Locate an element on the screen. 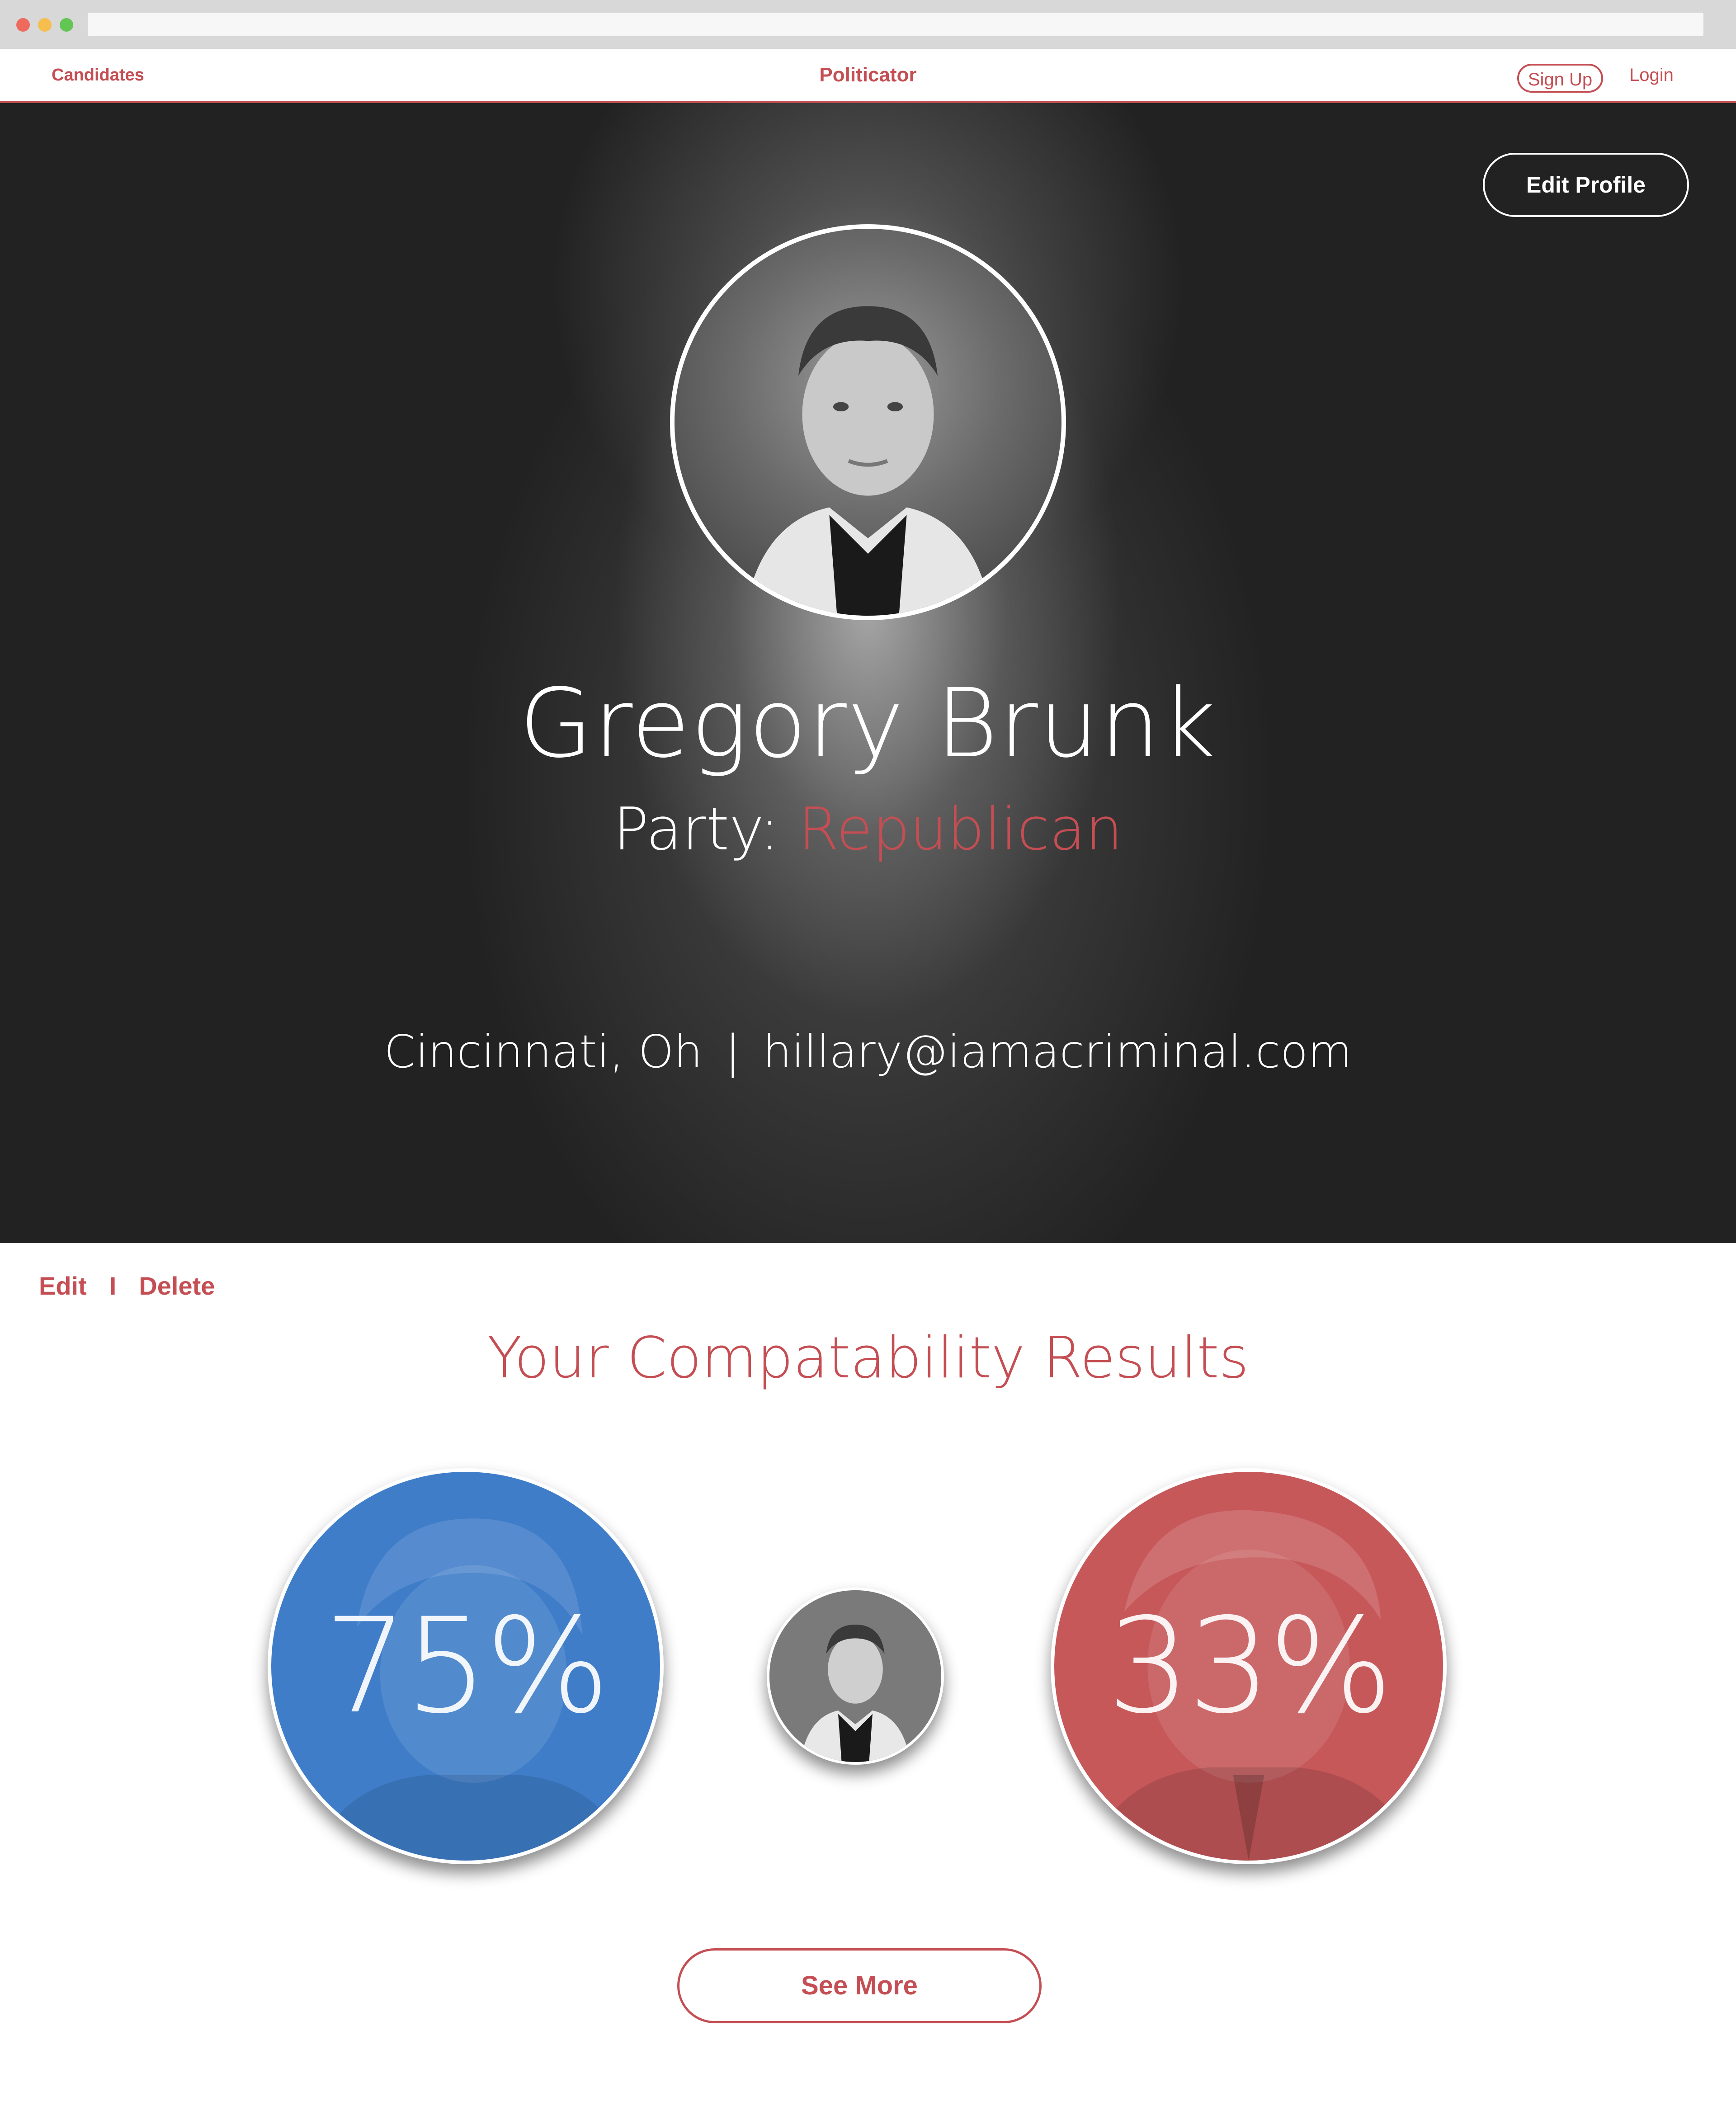 This screenshot has height=2111, width=1736. profile-avatar is located at coordinates (868, 422).